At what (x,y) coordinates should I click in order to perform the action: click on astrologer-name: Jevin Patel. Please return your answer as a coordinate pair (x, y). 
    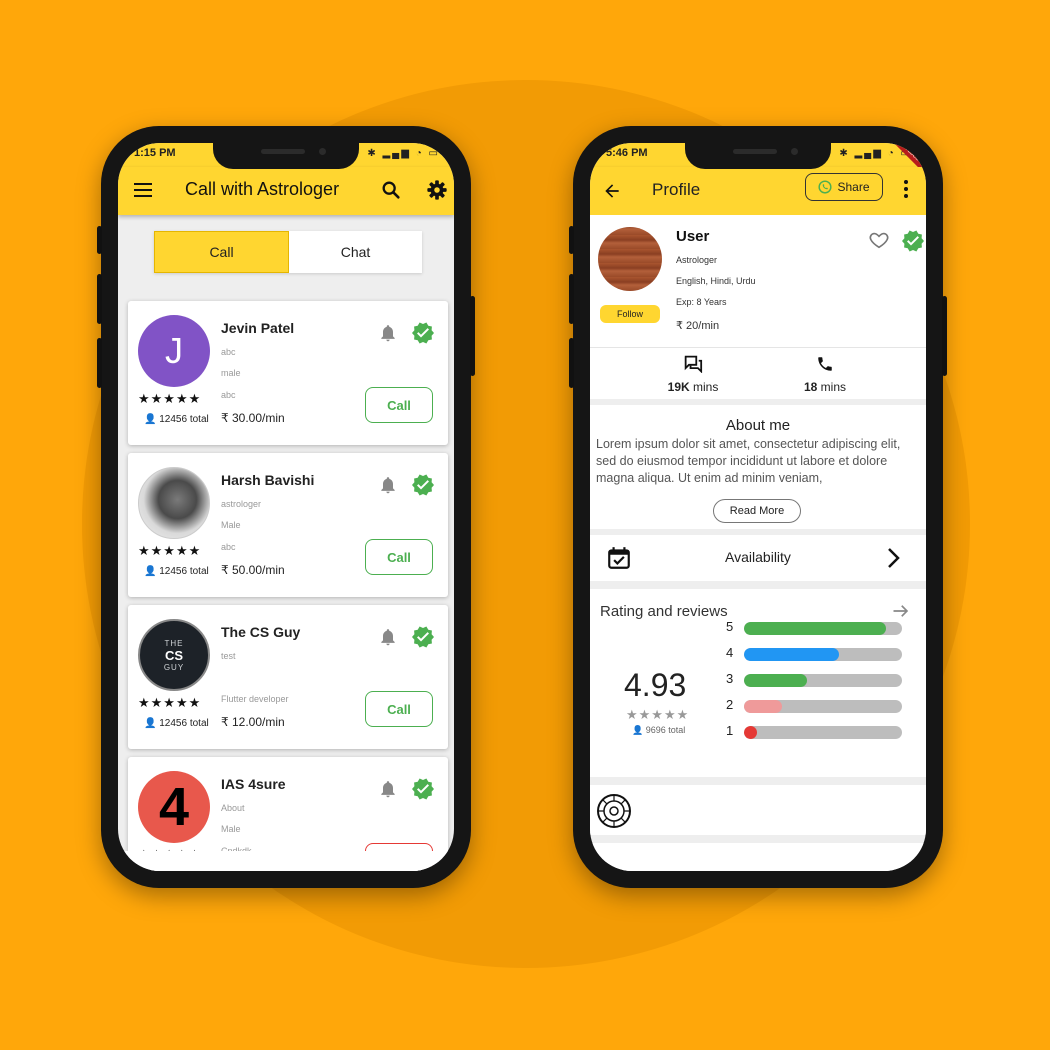
    Looking at the image, I should click on (258, 328).